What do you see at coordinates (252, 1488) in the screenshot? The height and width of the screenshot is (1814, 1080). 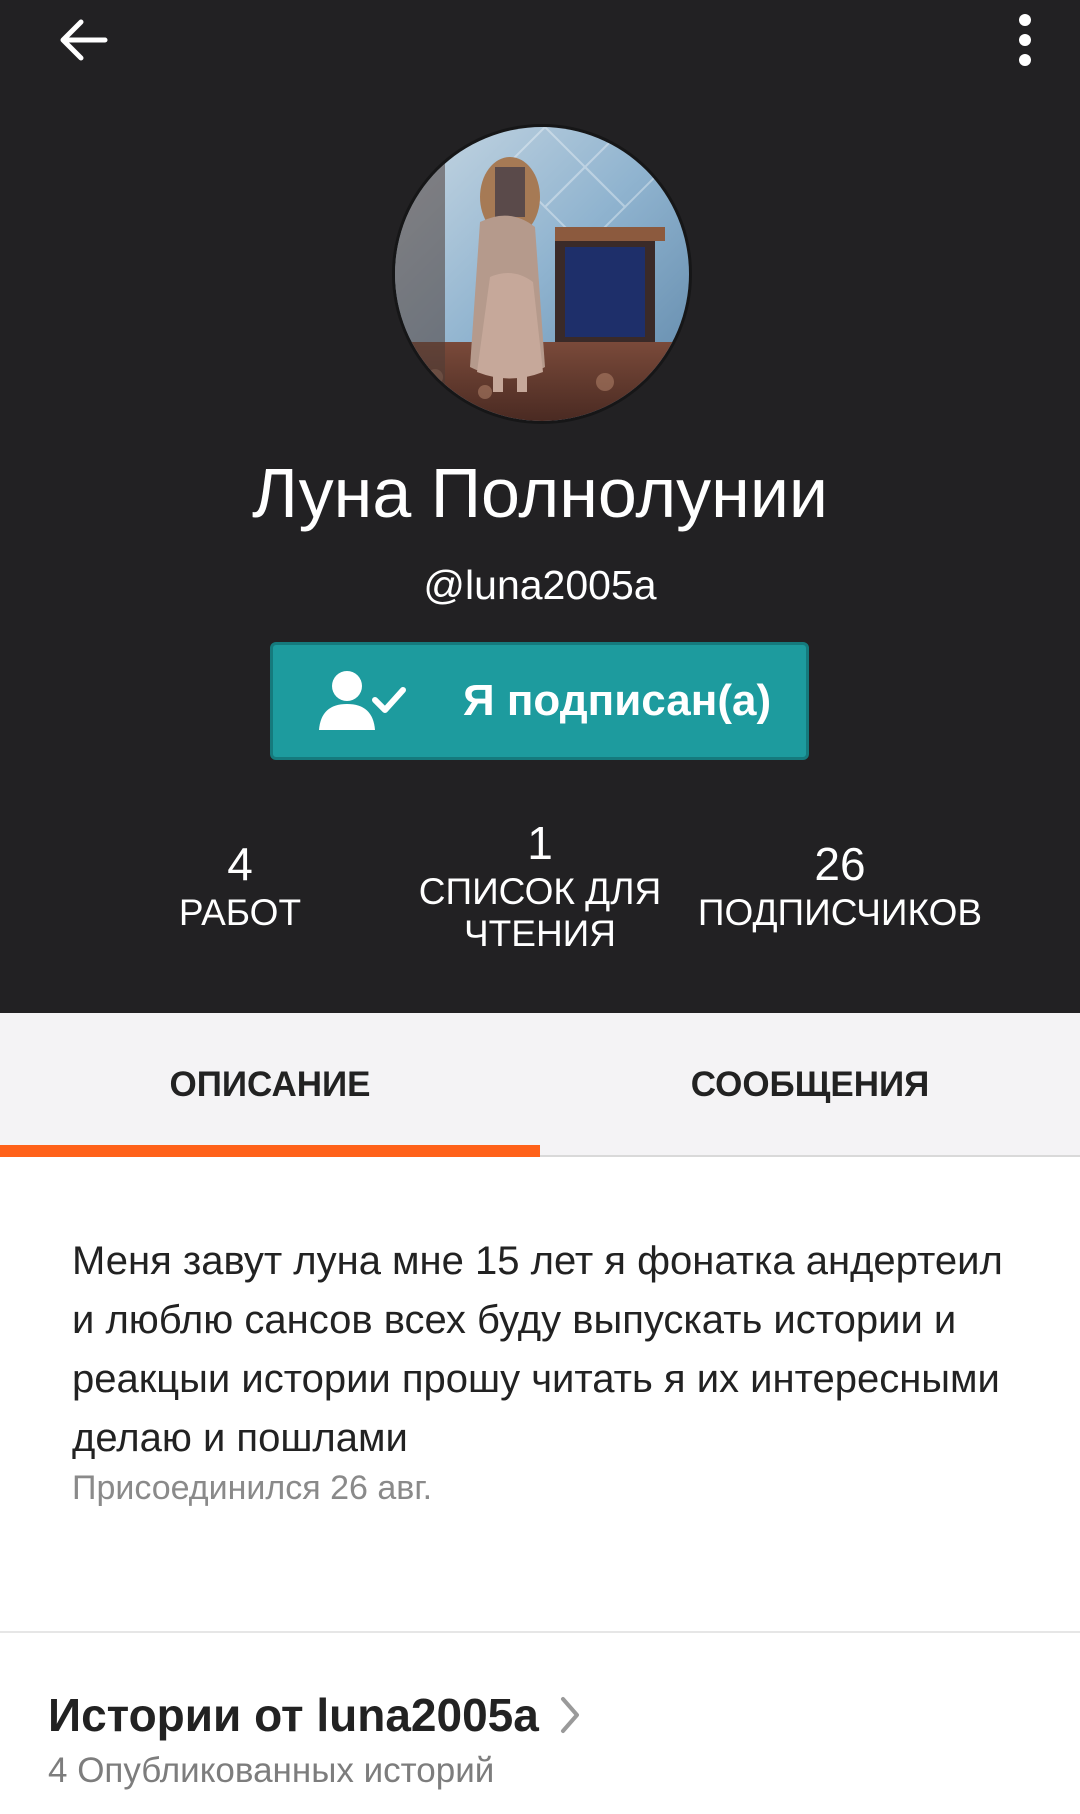 I see `joined-date: Присоединился 26 авг.` at bounding box center [252, 1488].